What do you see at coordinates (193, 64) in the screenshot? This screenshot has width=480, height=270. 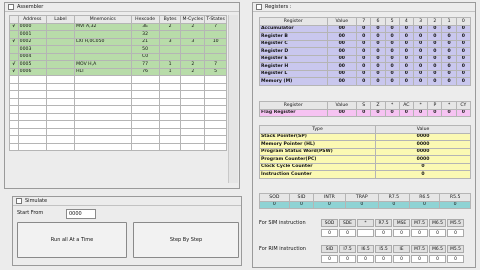 I see `assembler-cell: 2` at bounding box center [193, 64].